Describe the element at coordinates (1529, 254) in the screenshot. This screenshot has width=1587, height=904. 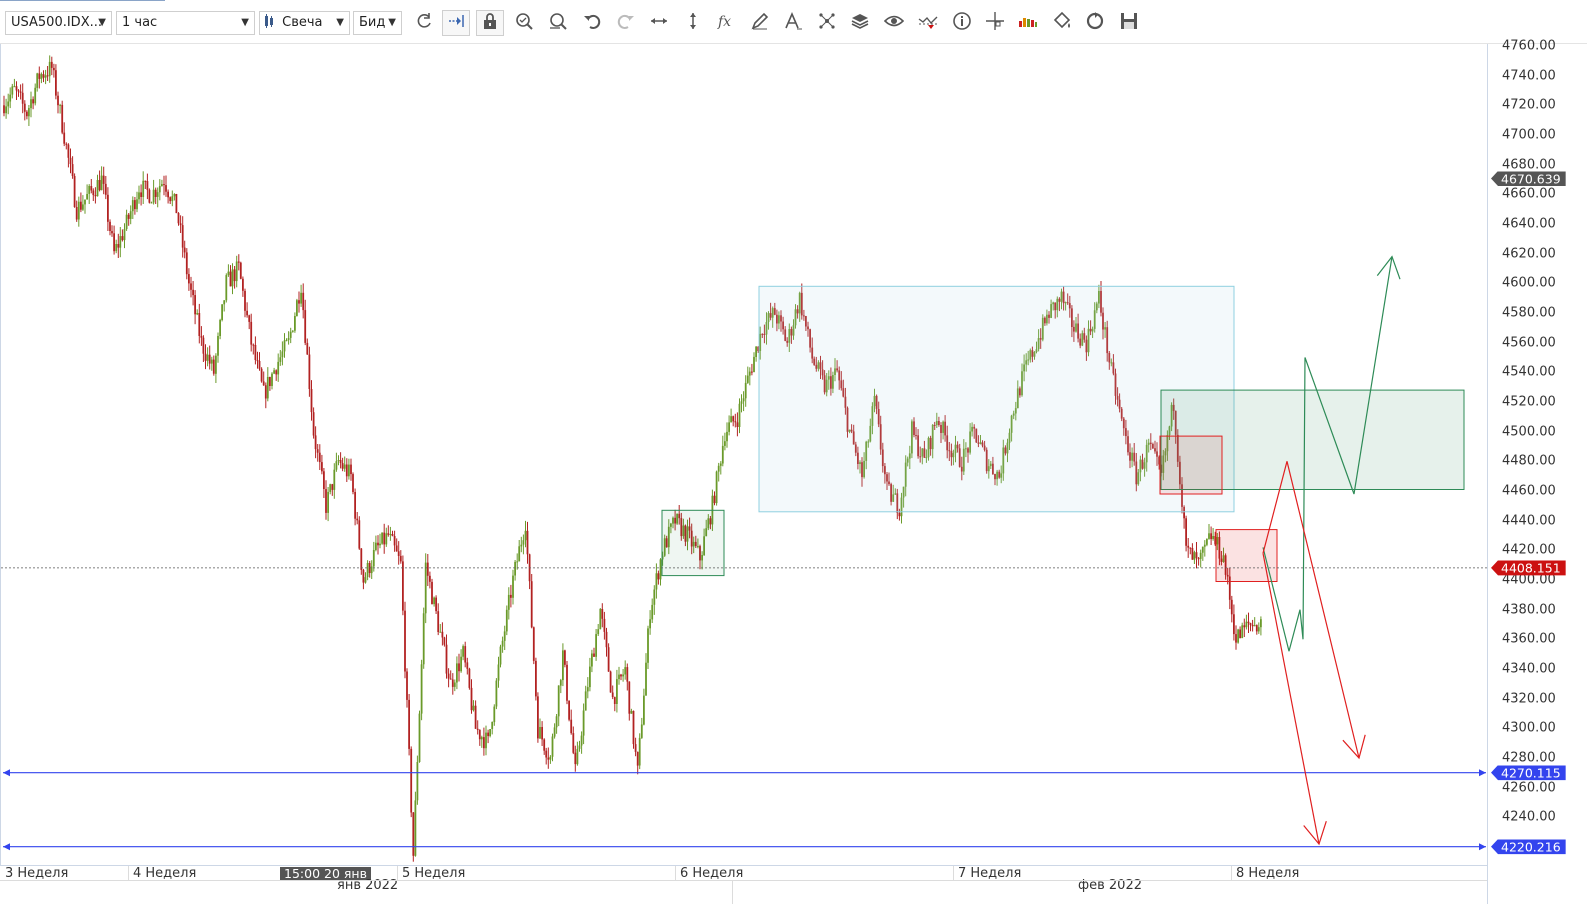
I see `price-tick-label: 4620.00` at that location.